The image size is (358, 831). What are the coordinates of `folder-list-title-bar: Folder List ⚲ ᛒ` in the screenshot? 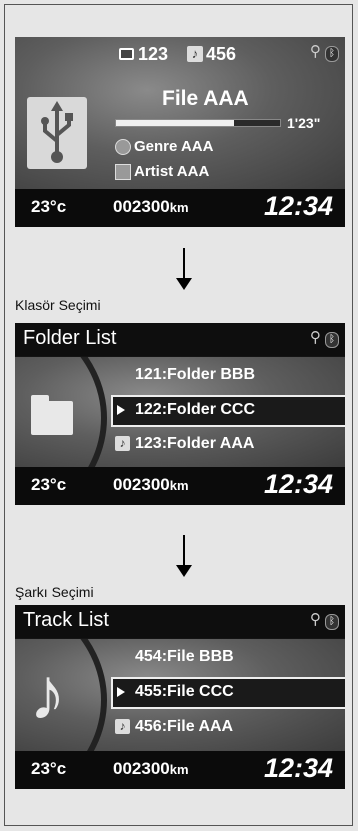 It's located at (180, 339).